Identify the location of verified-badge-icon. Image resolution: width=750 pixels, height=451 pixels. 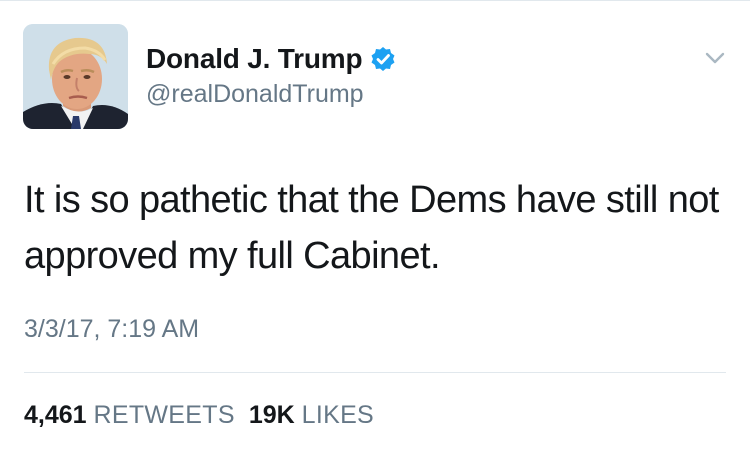
(383, 59).